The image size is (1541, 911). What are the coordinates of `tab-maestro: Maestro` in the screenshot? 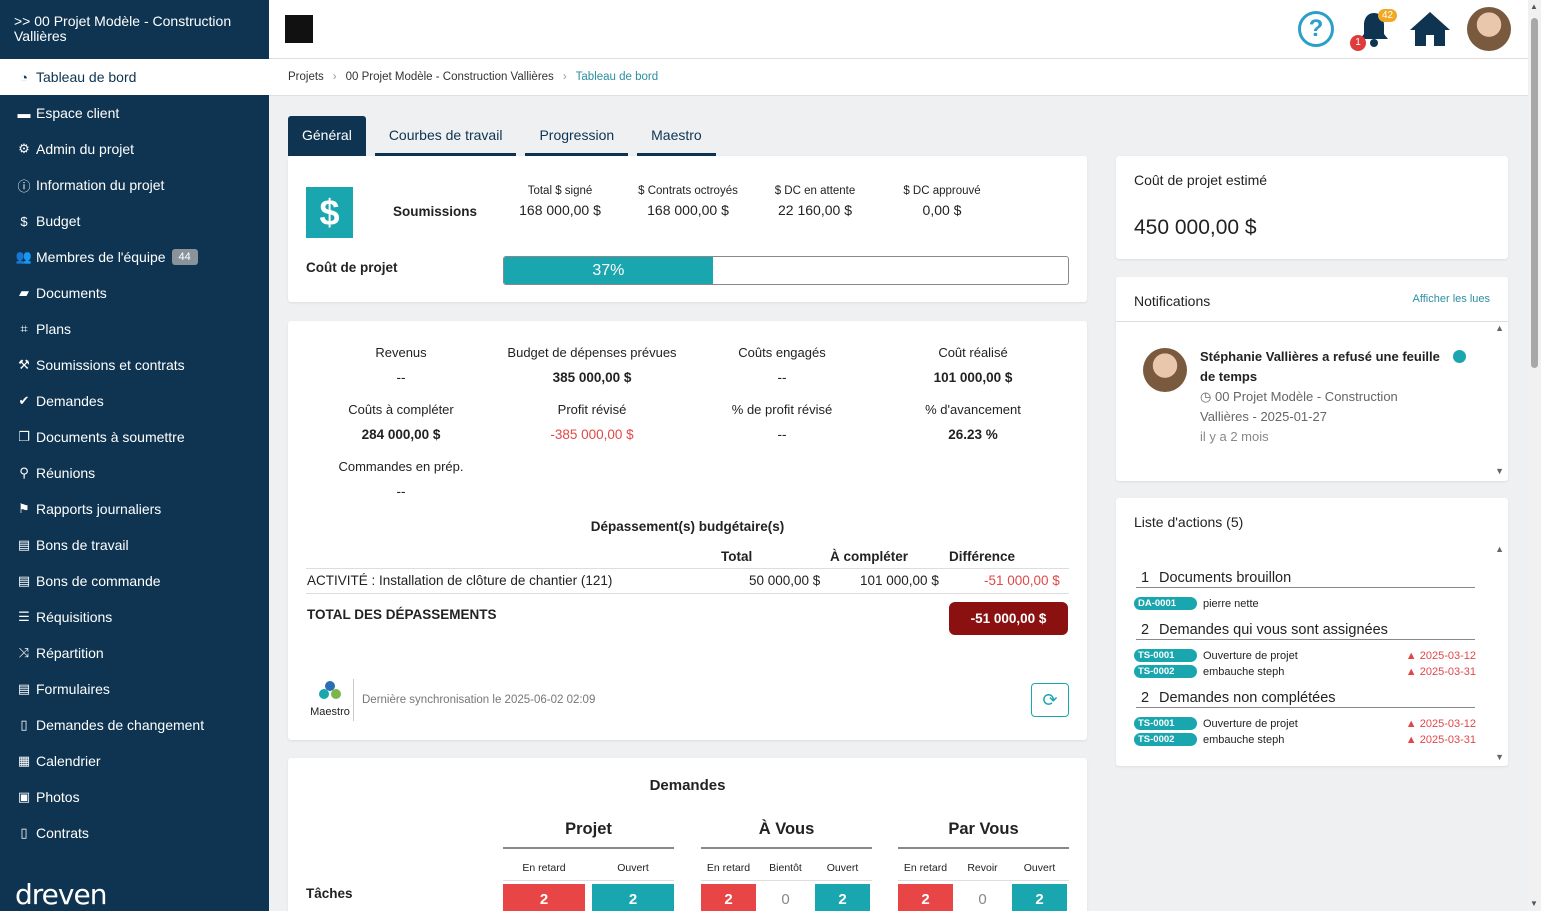 It's located at (676, 136).